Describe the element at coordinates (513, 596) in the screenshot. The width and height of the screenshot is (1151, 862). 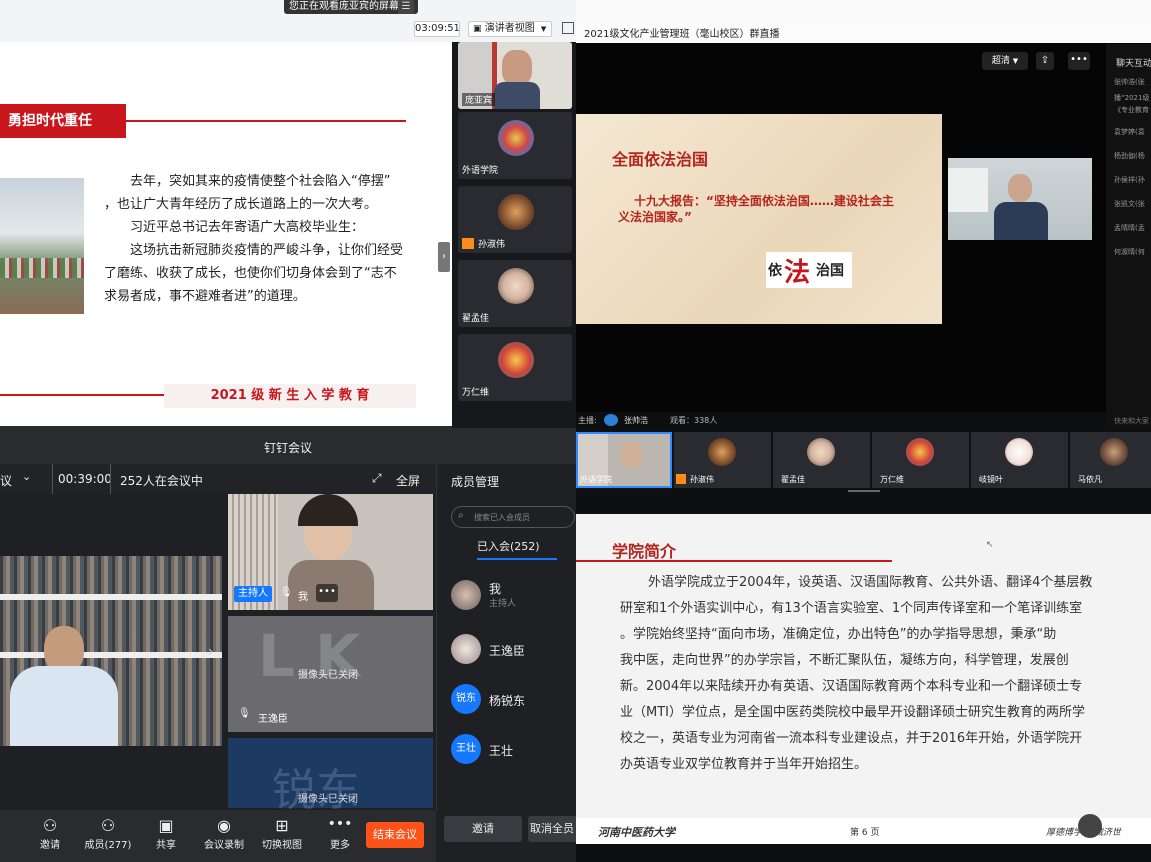
I see `member-row: 我 主持人` at that location.